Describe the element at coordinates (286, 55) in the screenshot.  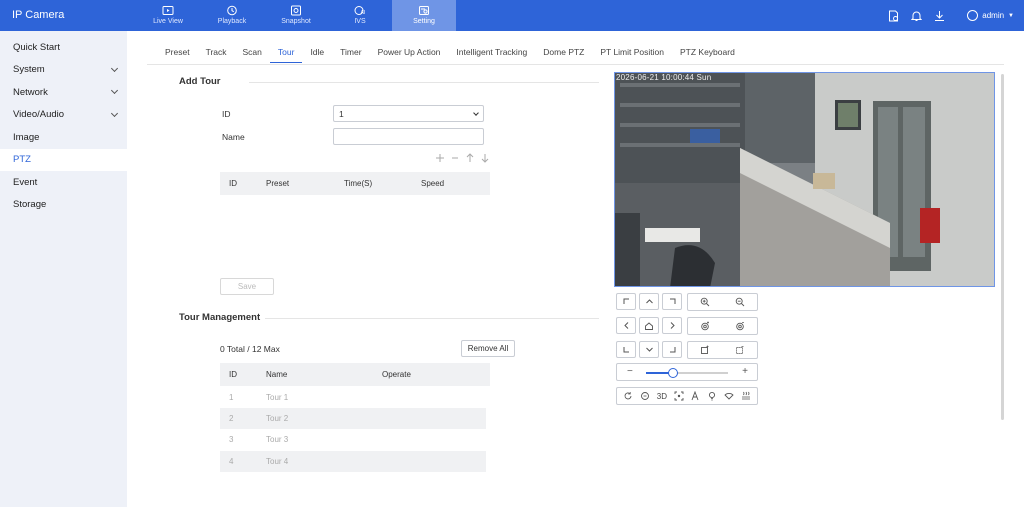
I see `tab-tour: Tour` at that location.